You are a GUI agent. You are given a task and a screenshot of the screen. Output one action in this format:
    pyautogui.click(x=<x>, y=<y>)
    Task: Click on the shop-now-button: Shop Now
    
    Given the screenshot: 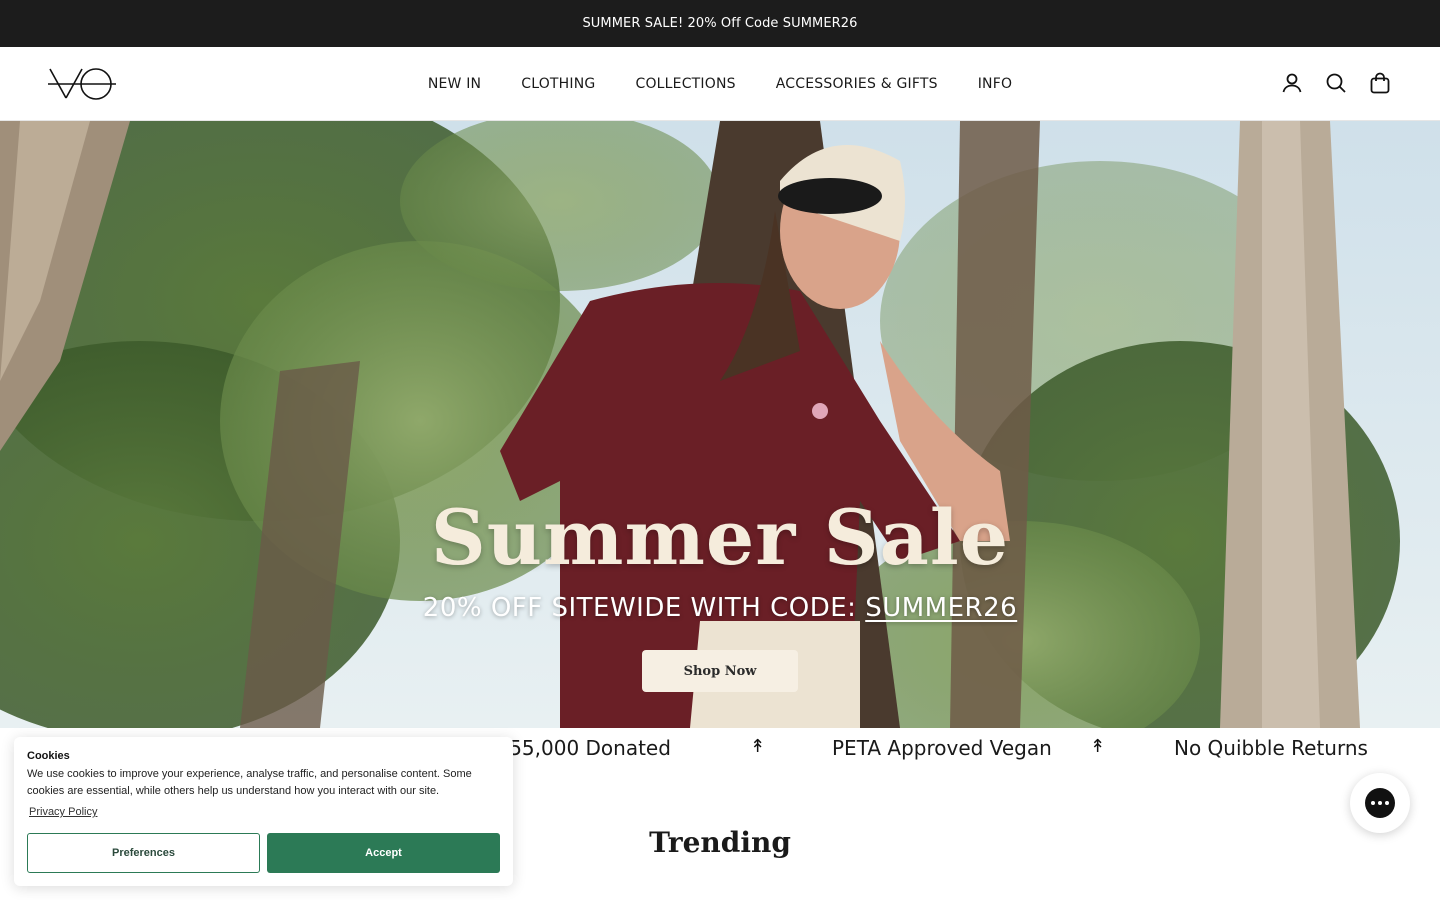 What is the action you would take?
    pyautogui.click(x=720, y=671)
    